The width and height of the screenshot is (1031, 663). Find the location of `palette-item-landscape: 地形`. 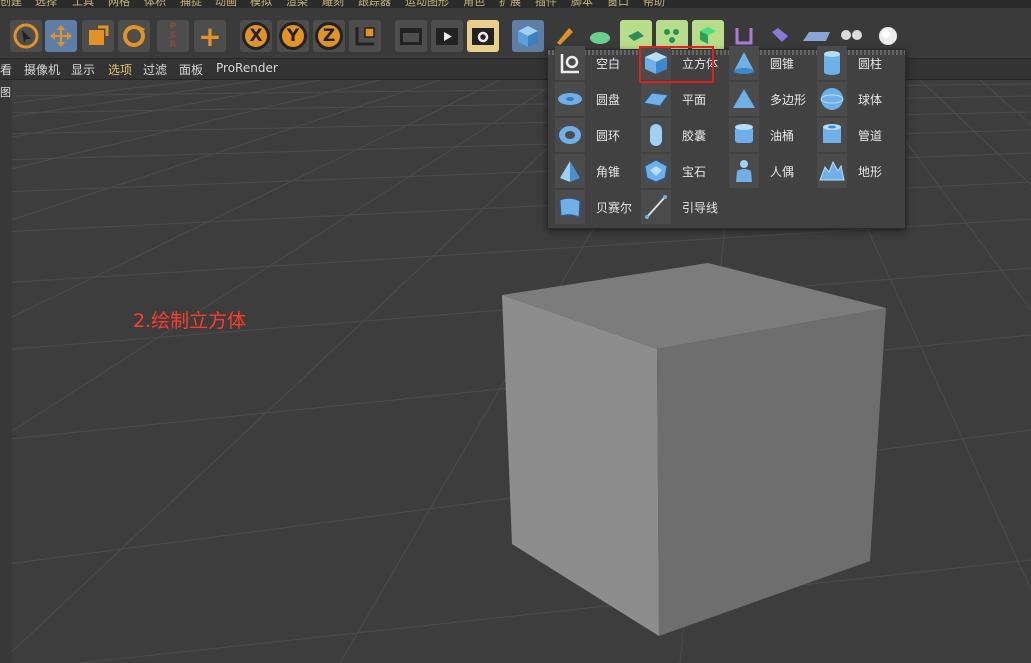

palette-item-landscape: 地形 is located at coordinates (850, 171).